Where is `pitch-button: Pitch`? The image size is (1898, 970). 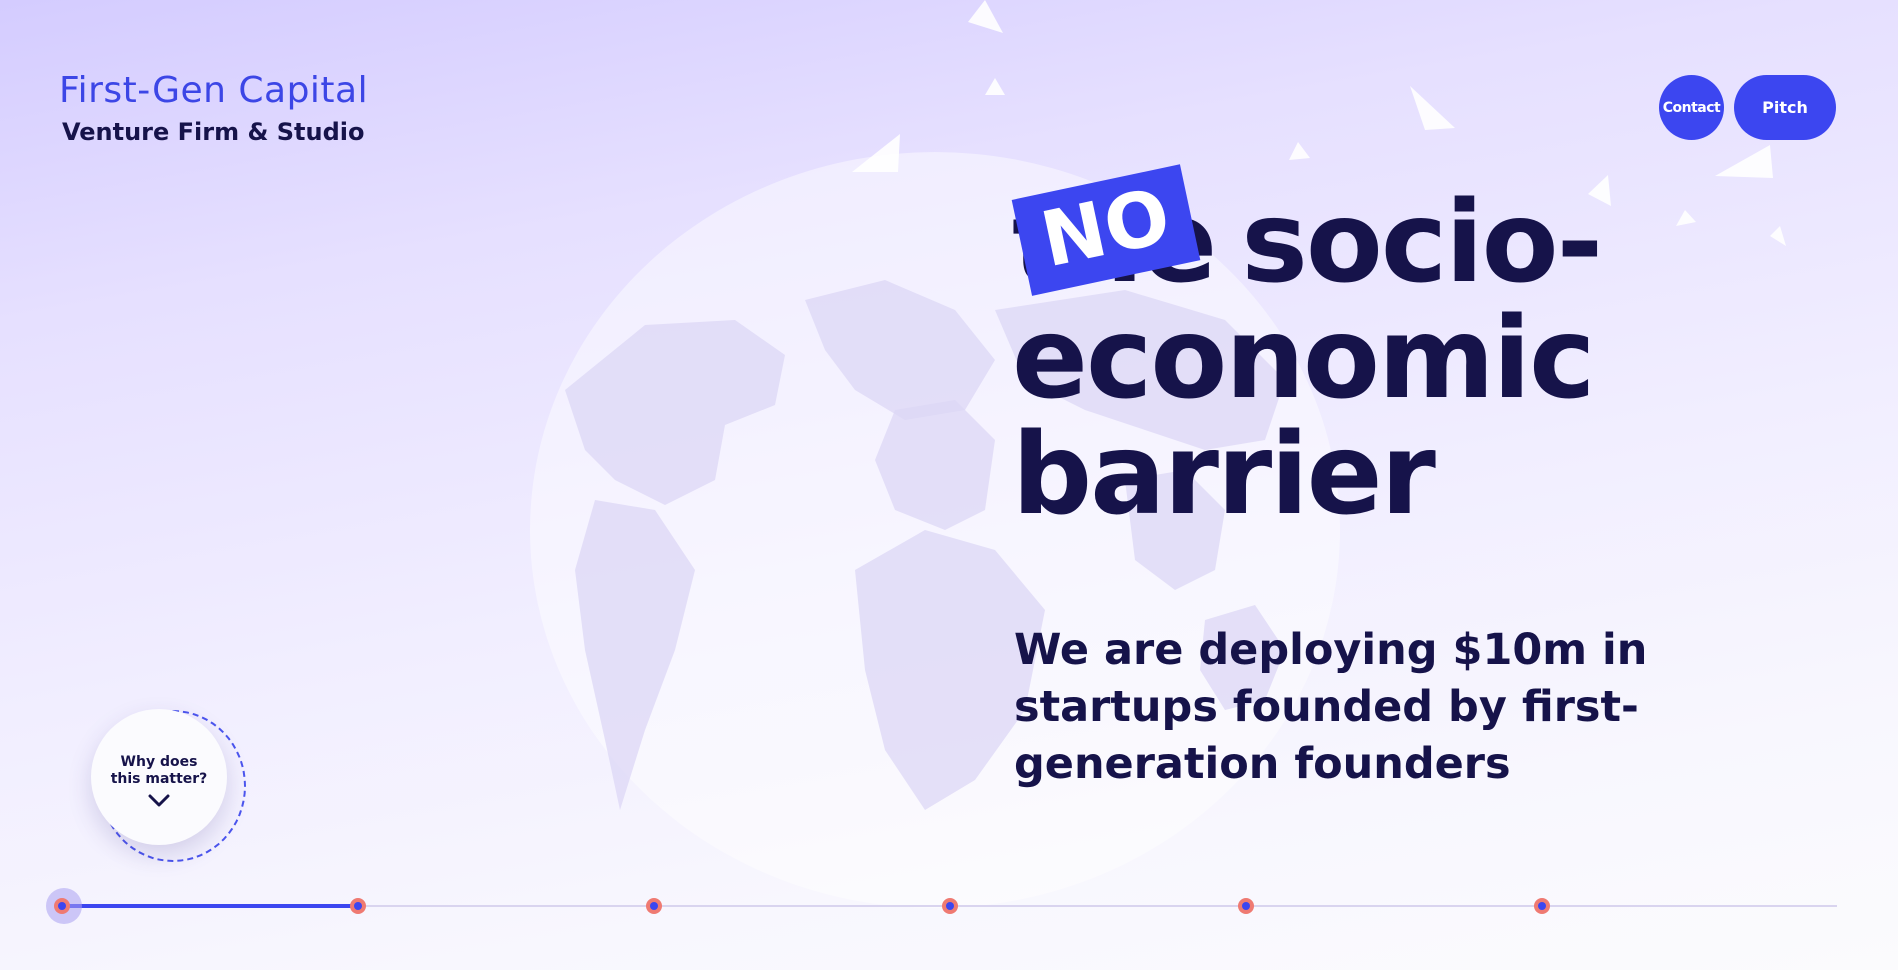
pitch-button: Pitch is located at coordinates (1785, 107).